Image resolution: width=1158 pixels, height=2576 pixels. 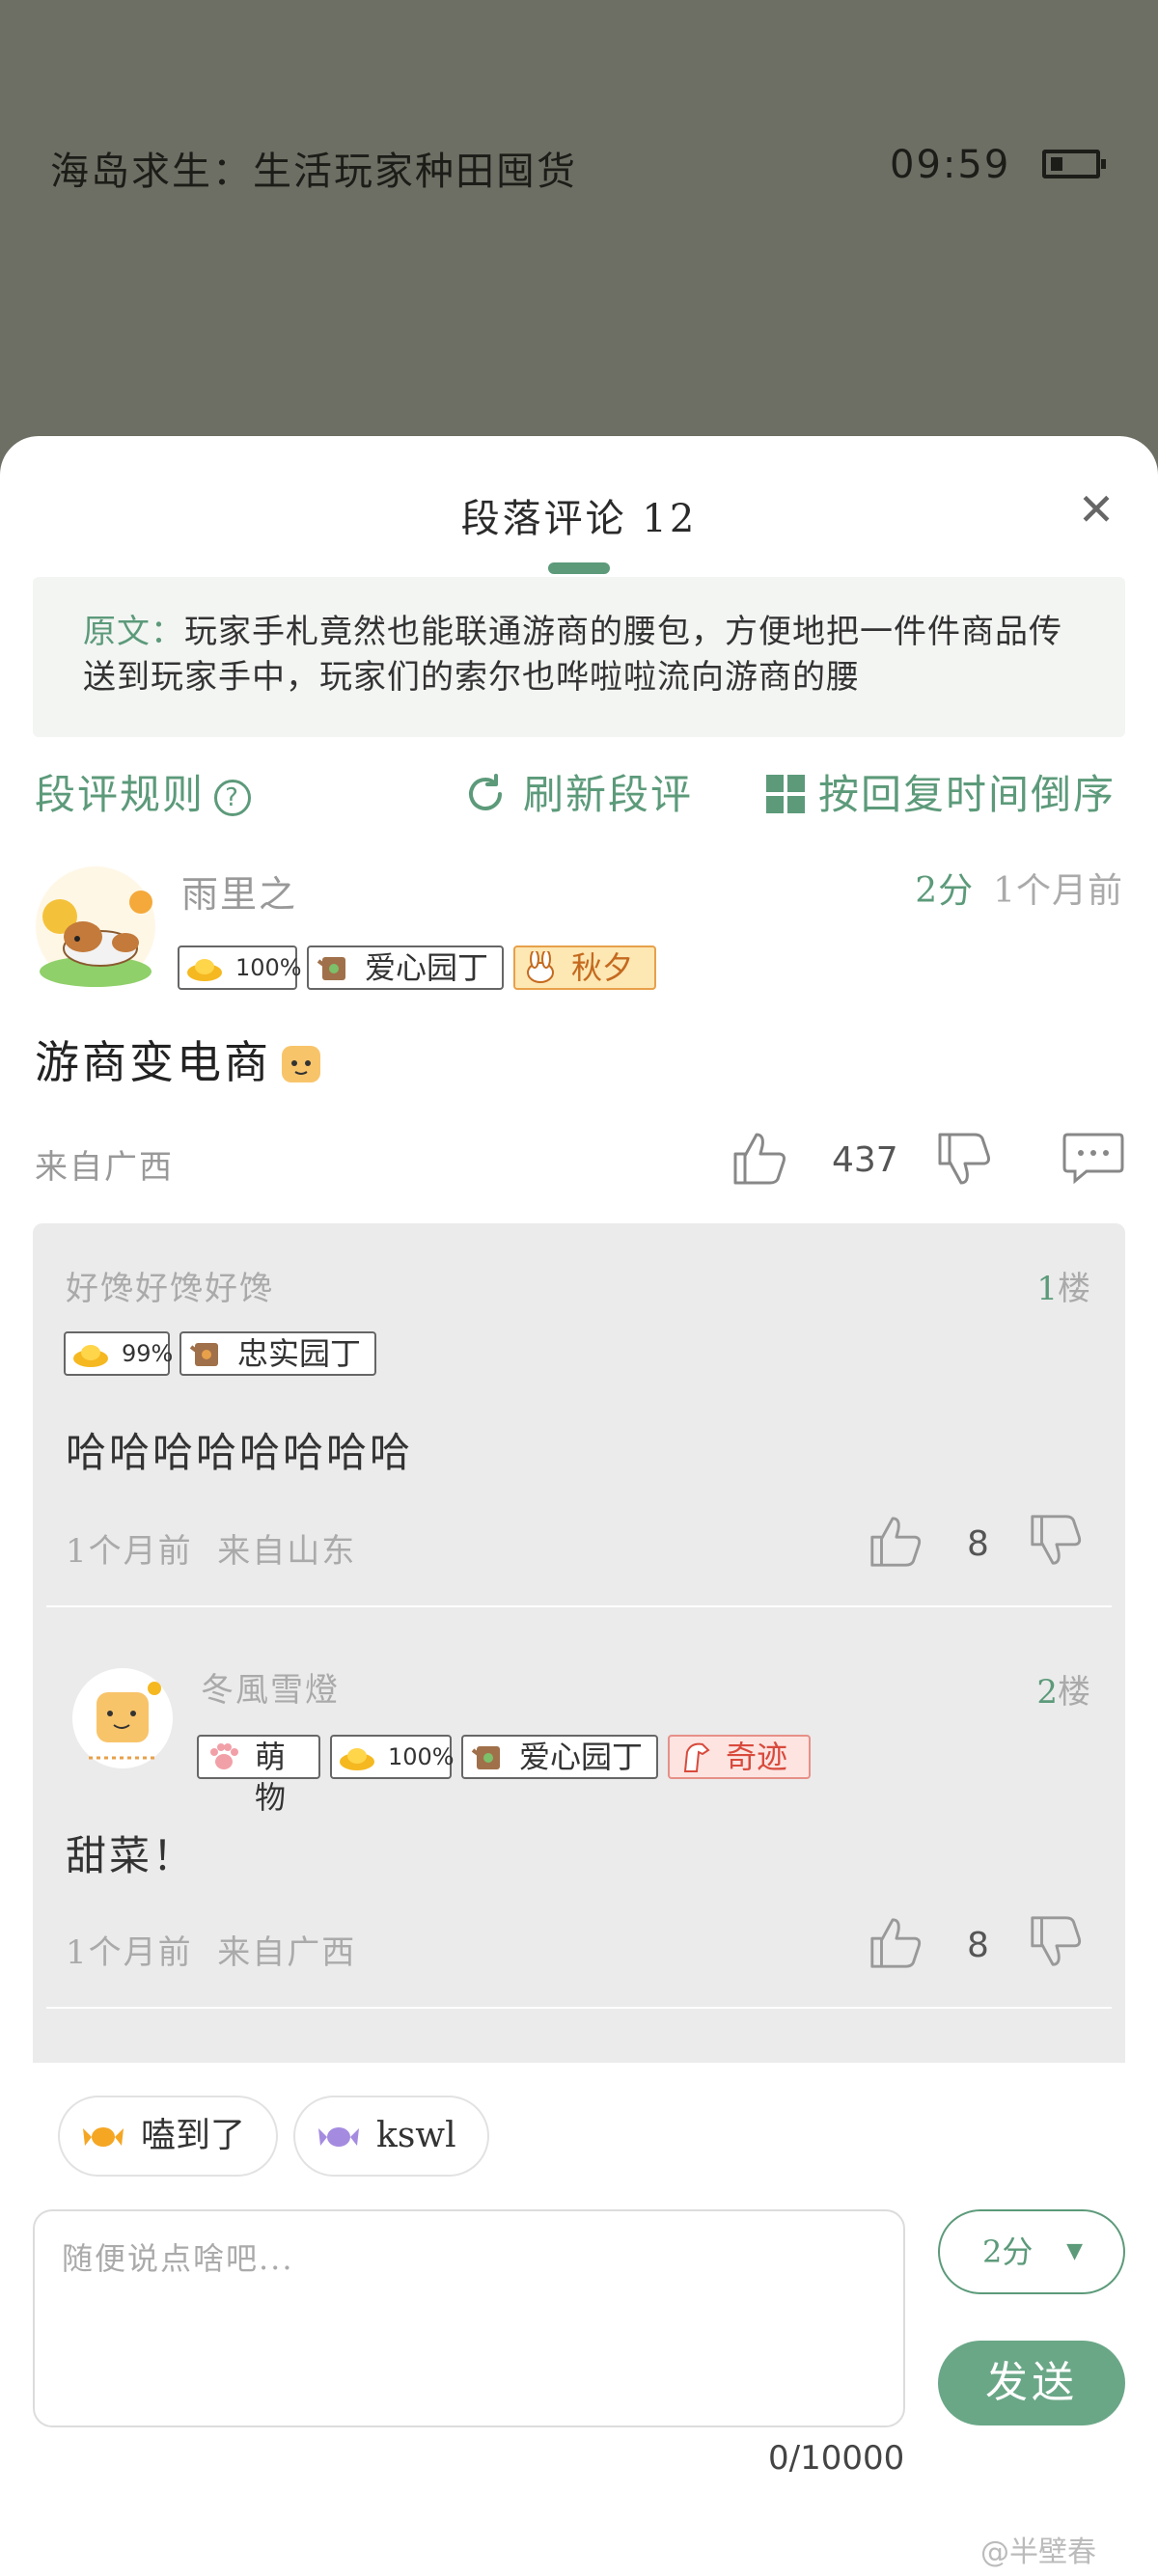 What do you see at coordinates (239, 891) in the screenshot?
I see `comment-username: 雨里之` at bounding box center [239, 891].